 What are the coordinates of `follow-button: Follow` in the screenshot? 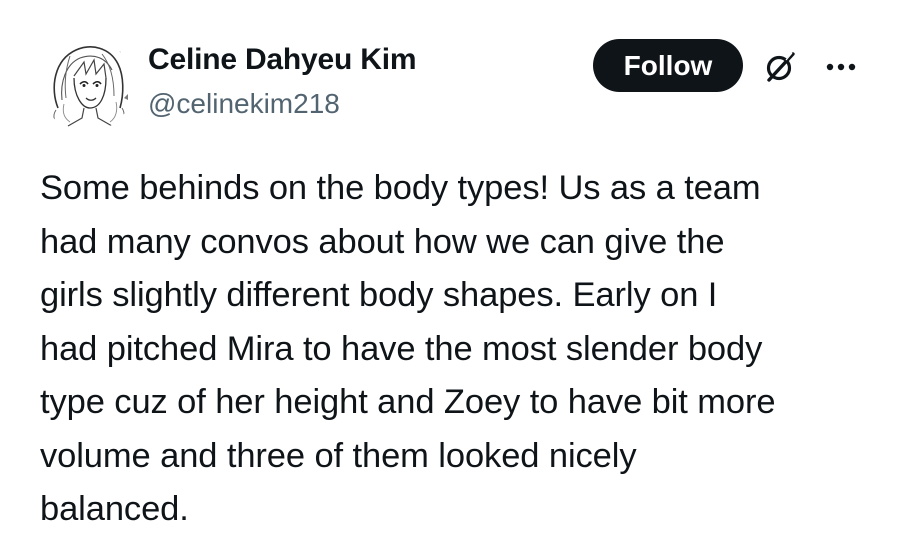 It's located at (668, 65).